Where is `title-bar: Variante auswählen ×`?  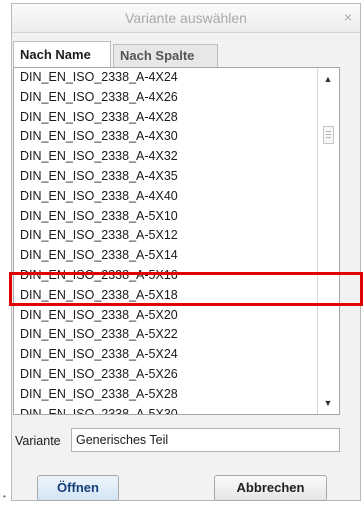 title-bar: Variante auswählen × is located at coordinates (186, 18).